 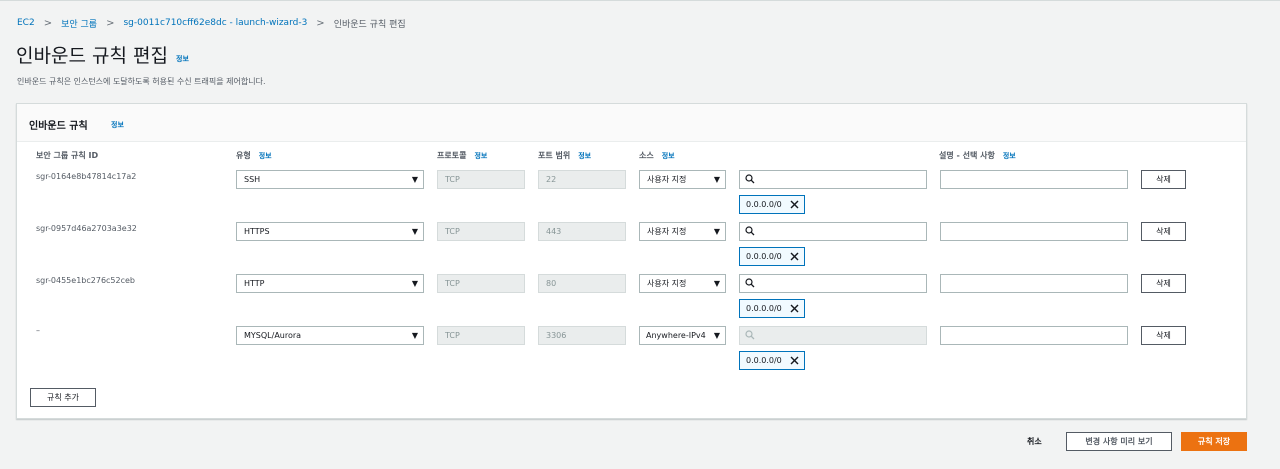 I want to click on column-header-source: 소스 정보, so click(x=657, y=155).